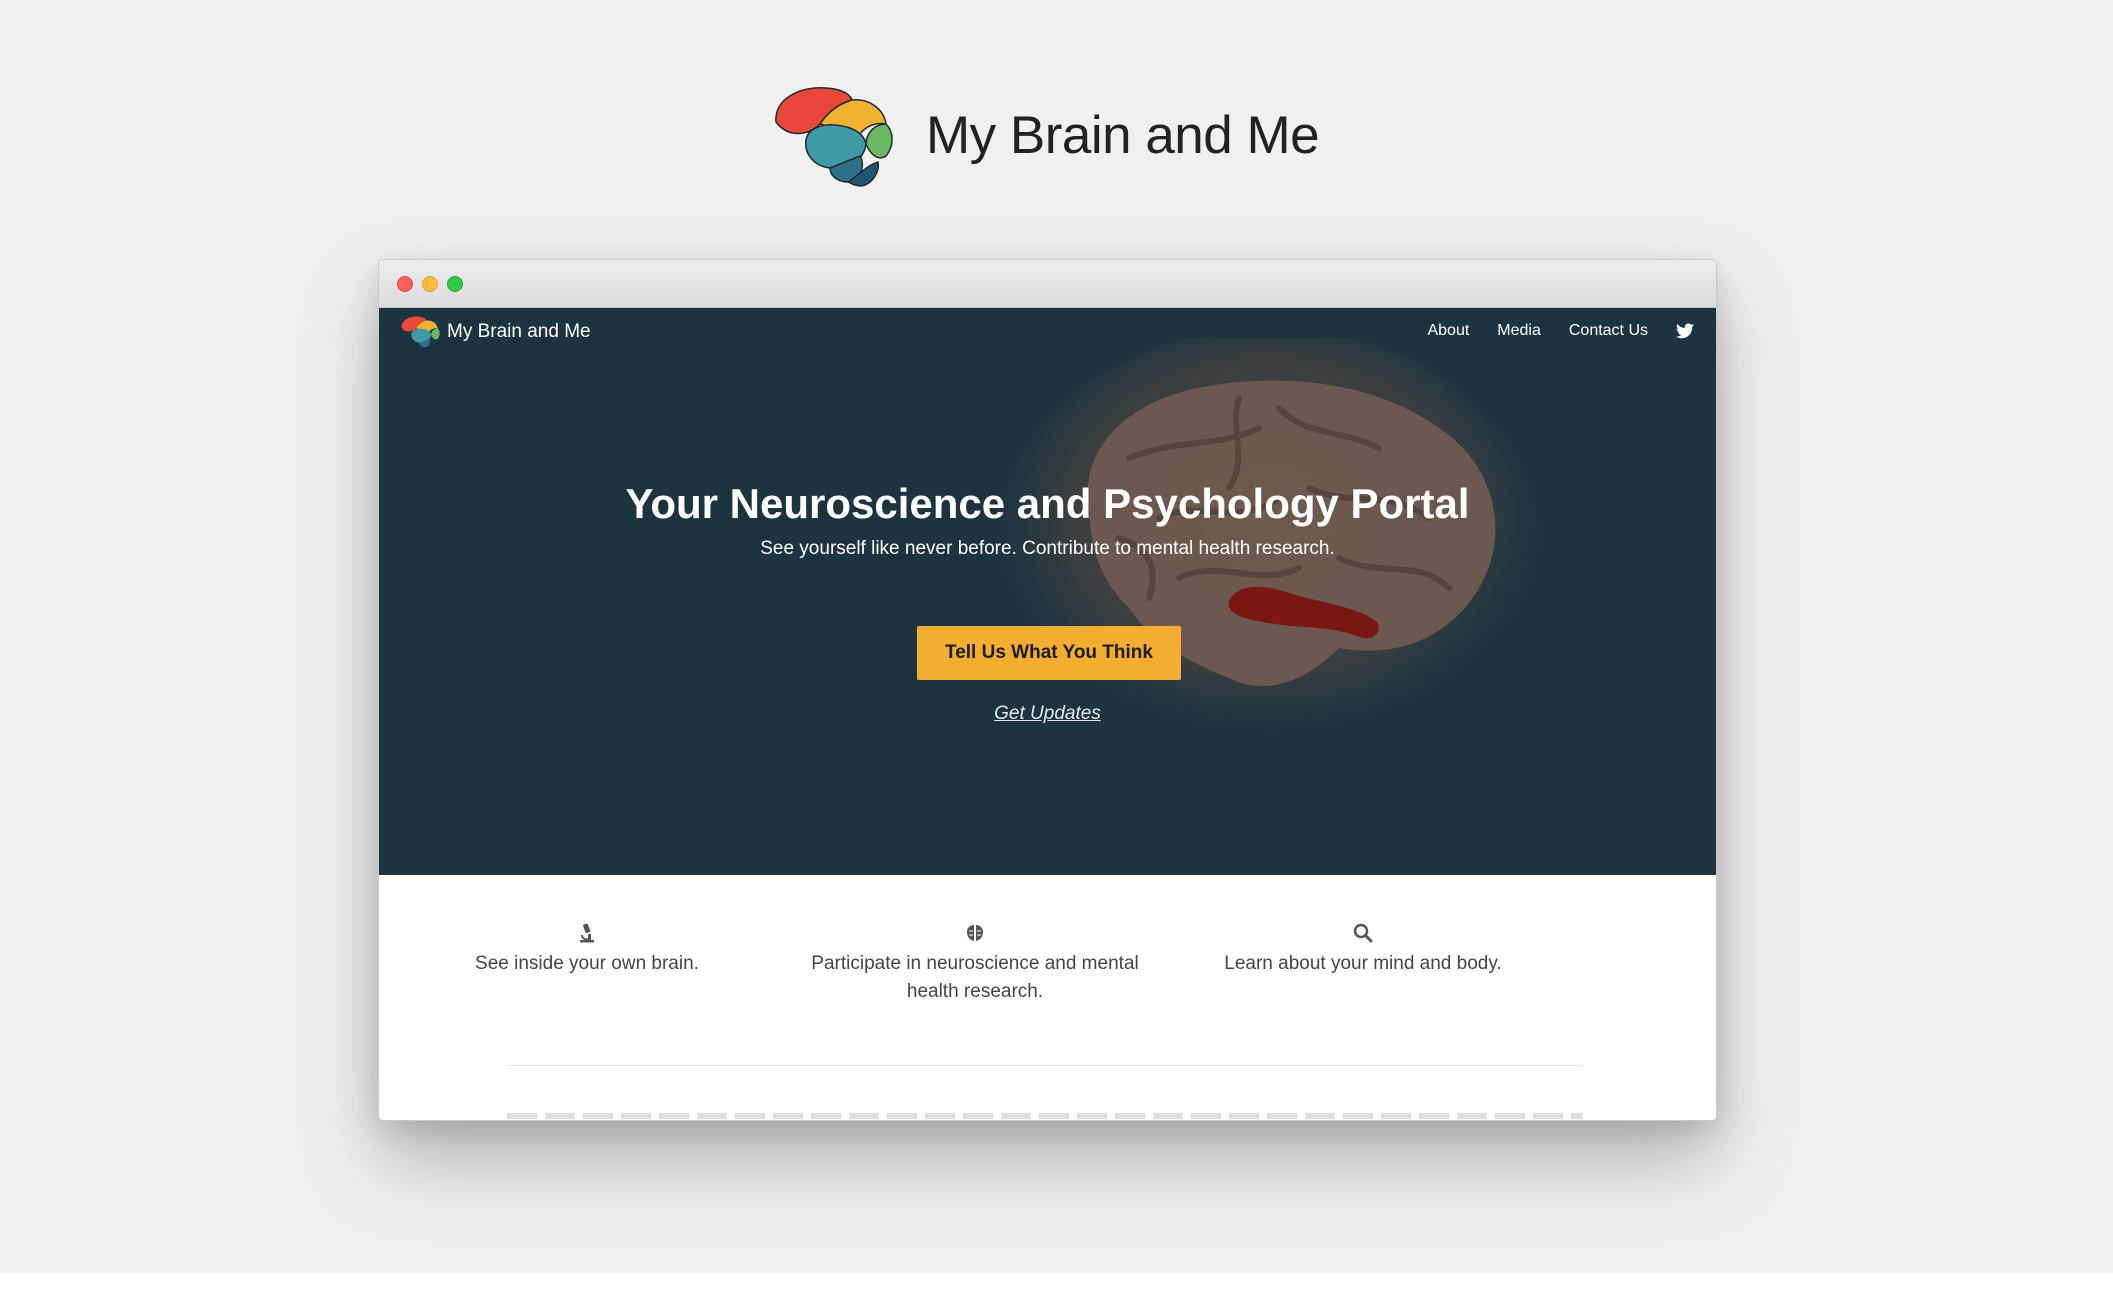  What do you see at coordinates (975, 933) in the screenshot?
I see `brain-icon` at bounding box center [975, 933].